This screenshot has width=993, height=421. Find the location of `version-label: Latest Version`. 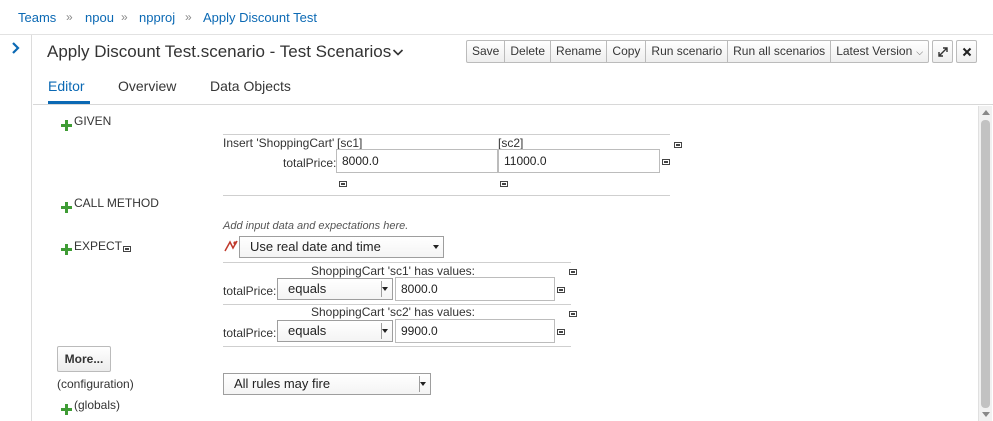

version-label: Latest Version is located at coordinates (874, 51).